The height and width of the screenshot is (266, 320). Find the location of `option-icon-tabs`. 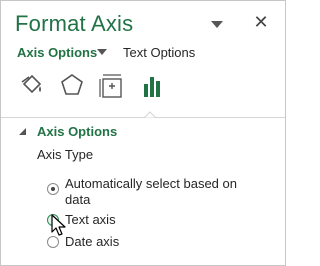

option-icon-tabs is located at coordinates (143, 91).